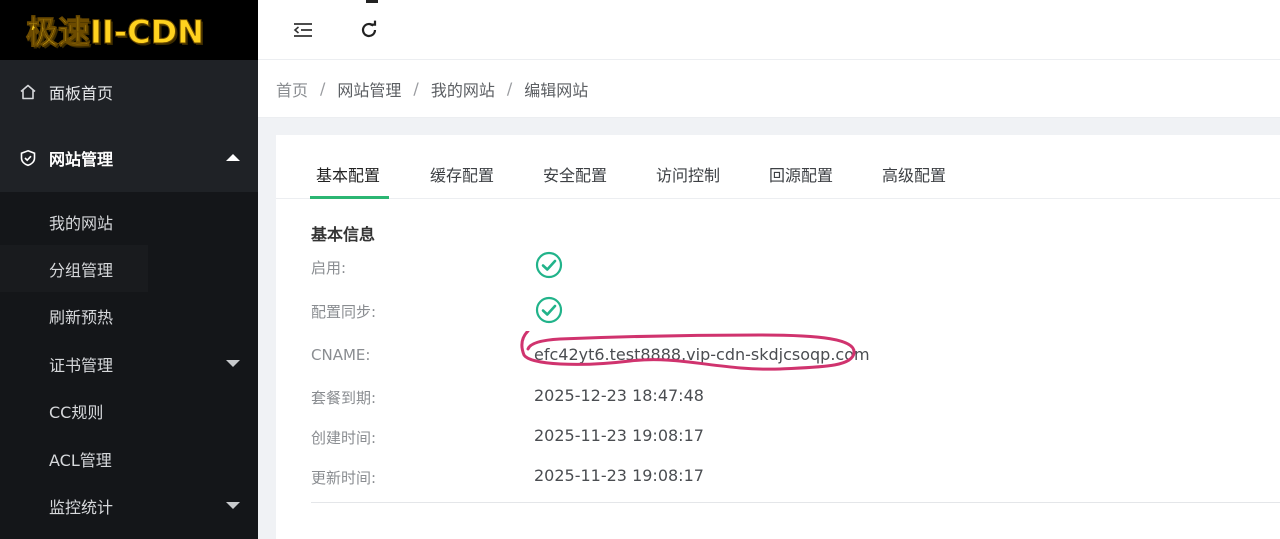  Describe the element at coordinates (702, 354) in the screenshot. I see `cname-value: efc42yt6.test8888.vip-cdn-skdjcsoqp.com` at that location.